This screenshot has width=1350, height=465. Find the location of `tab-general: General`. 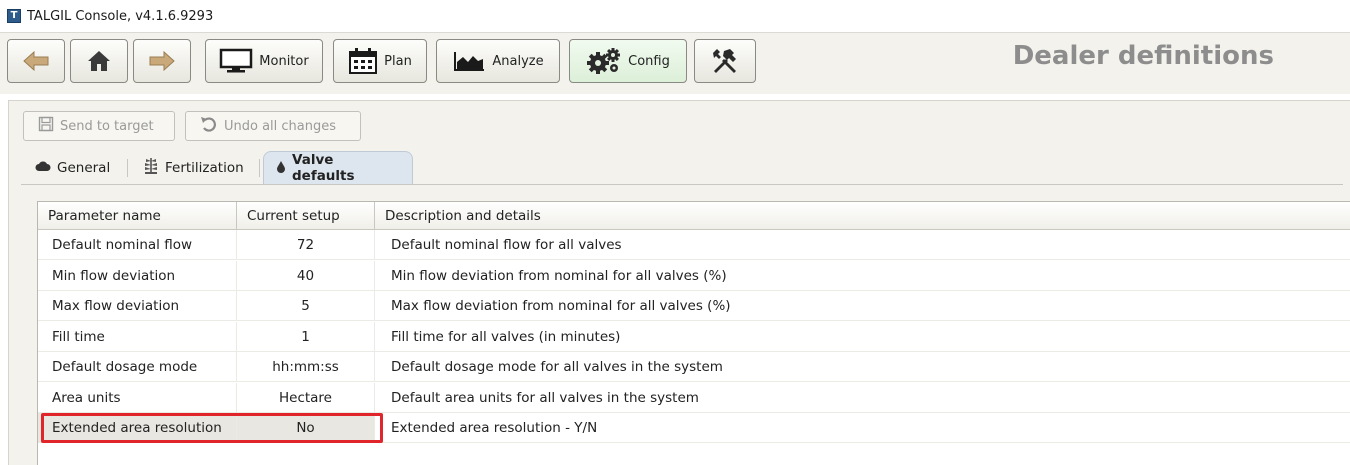

tab-general: General is located at coordinates (73, 167).